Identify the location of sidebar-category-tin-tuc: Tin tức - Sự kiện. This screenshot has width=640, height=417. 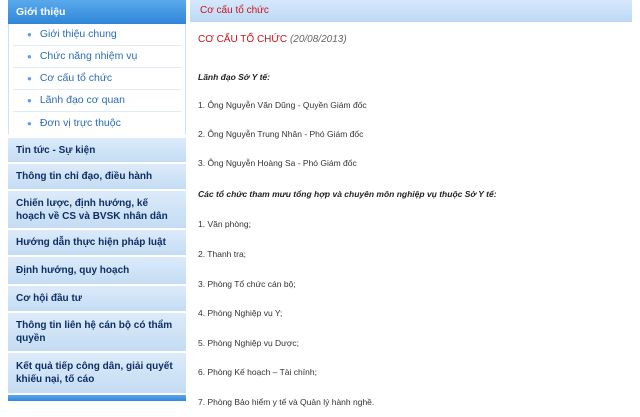
(97, 151).